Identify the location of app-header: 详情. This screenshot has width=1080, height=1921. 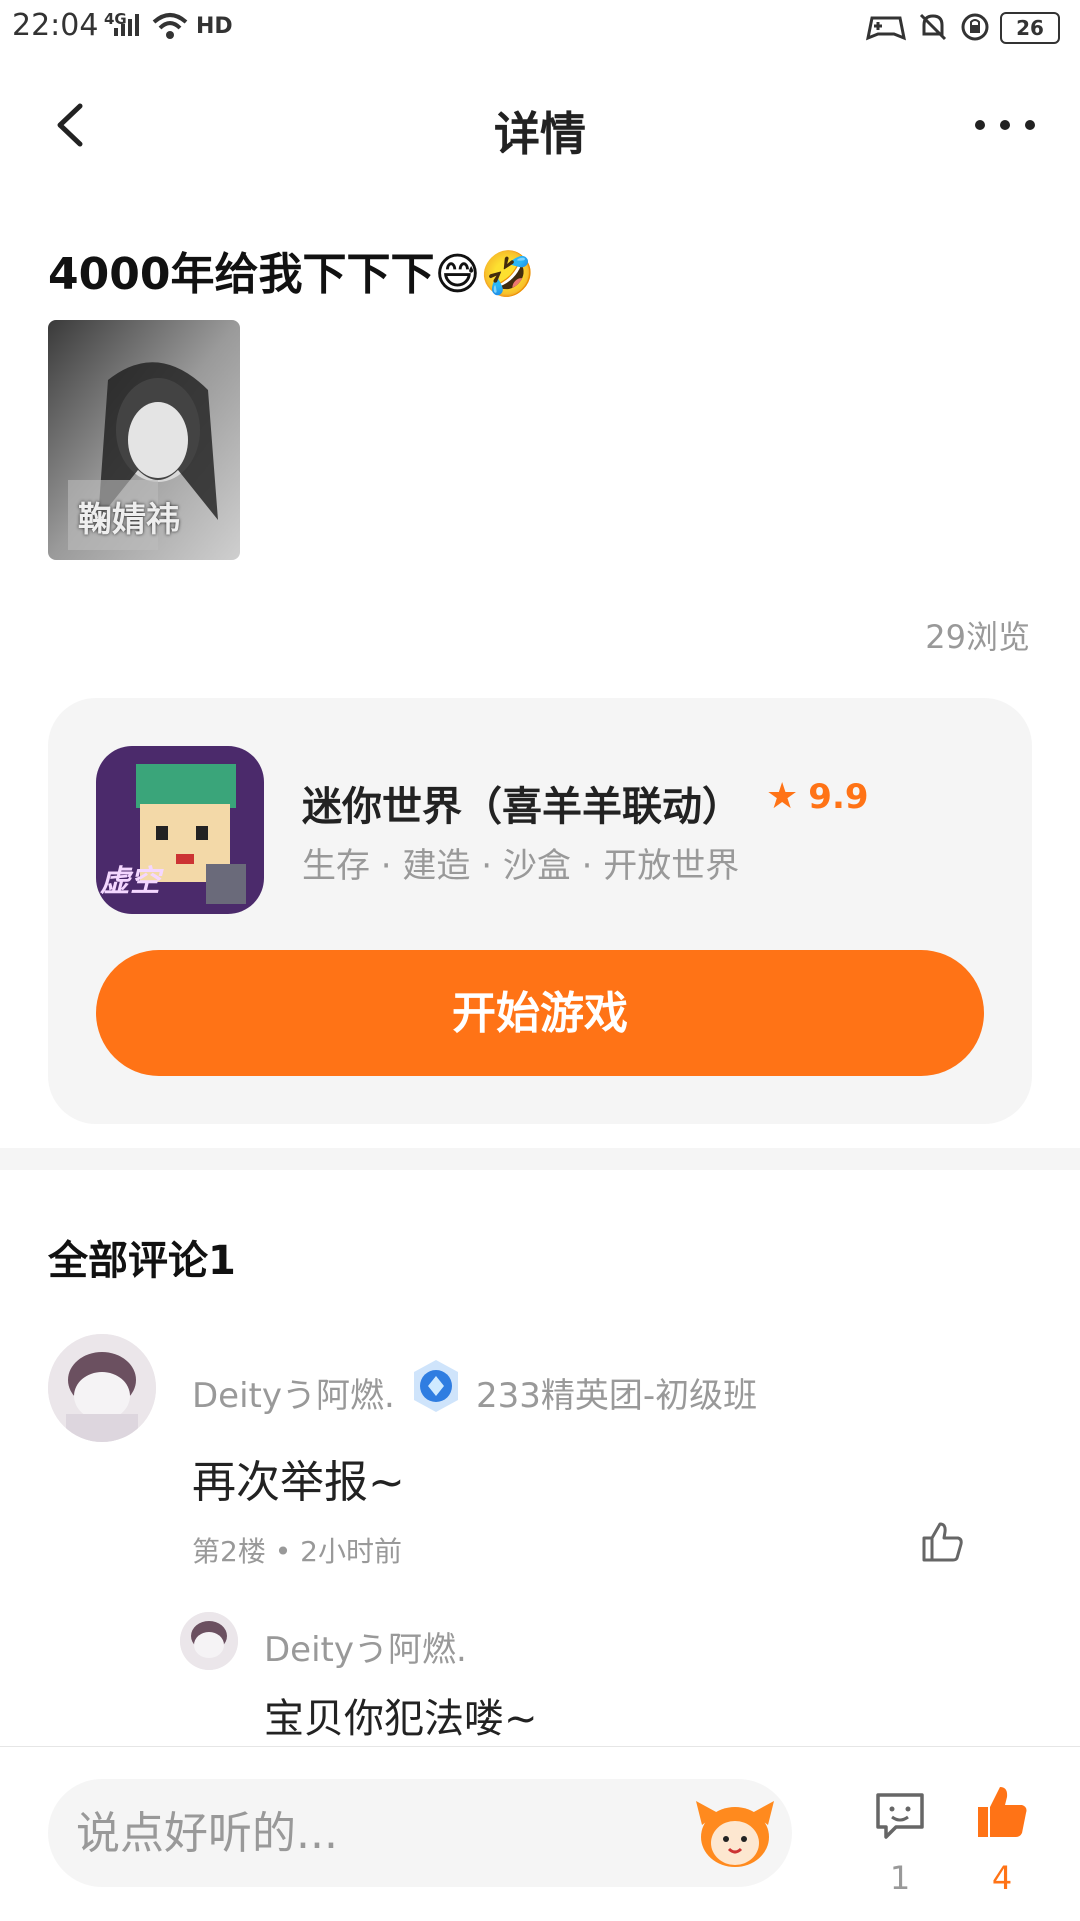
(540, 125).